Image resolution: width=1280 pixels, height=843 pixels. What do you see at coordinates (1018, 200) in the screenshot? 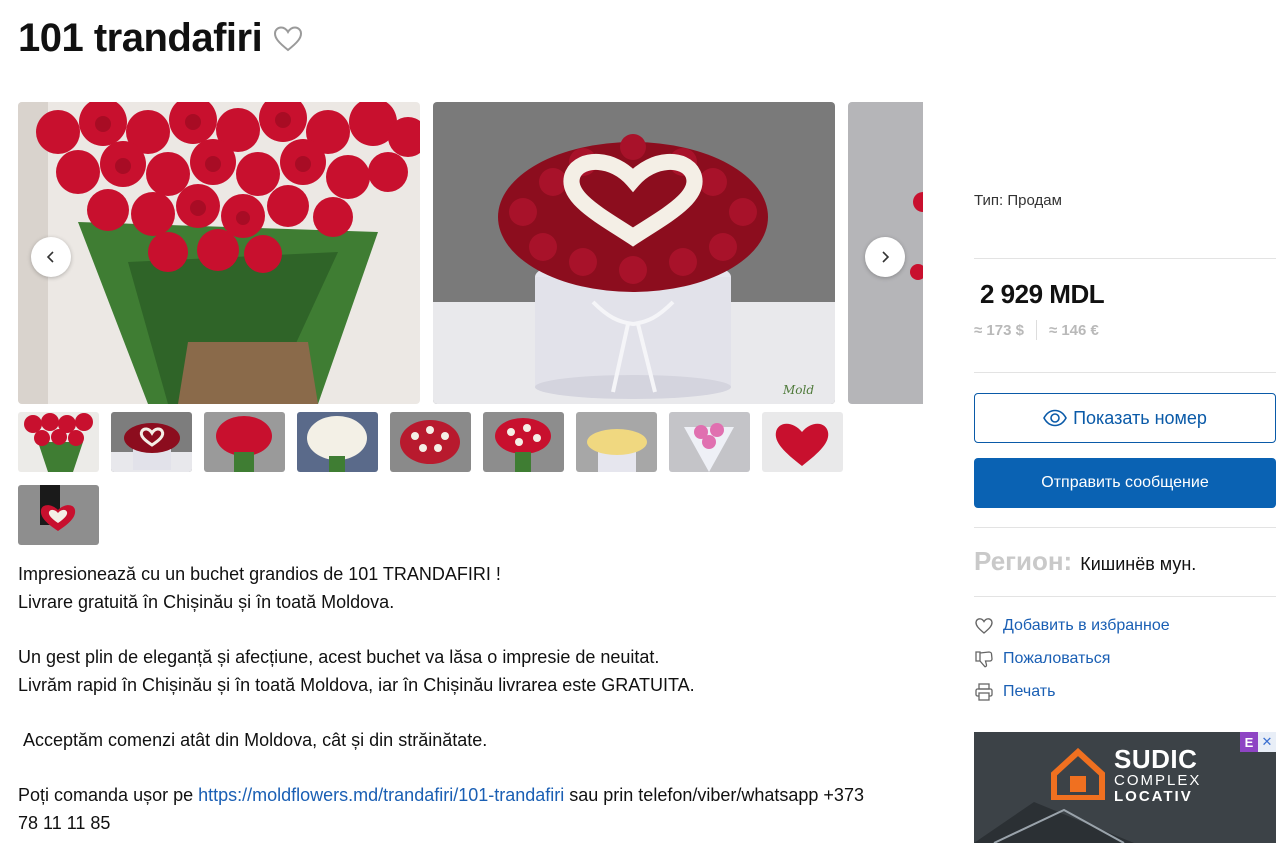
I see `listing-type: Тип: Продам` at bounding box center [1018, 200].